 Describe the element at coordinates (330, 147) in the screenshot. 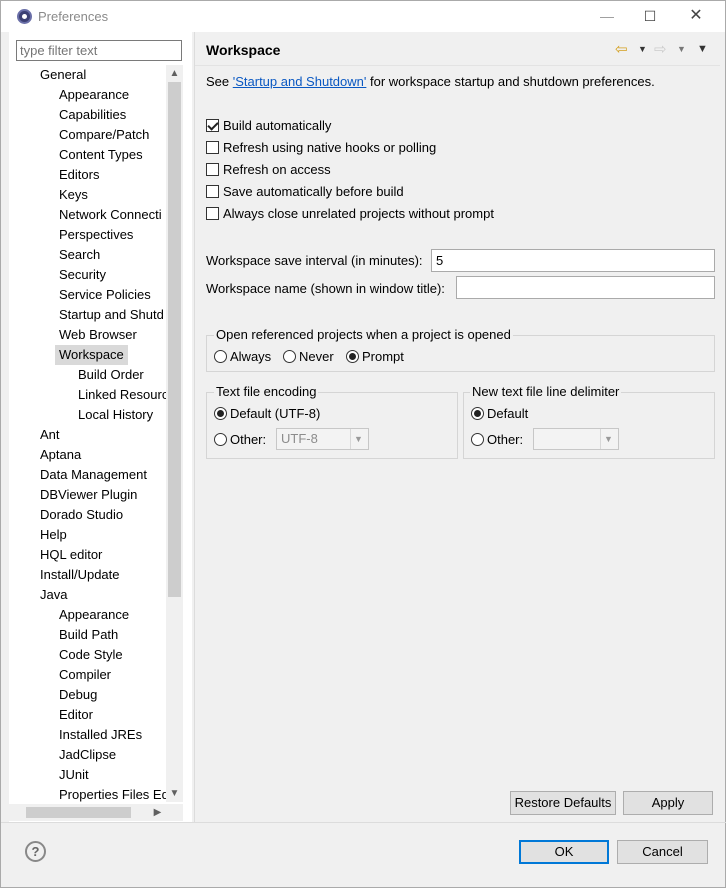

I see `checkbox-label: Refresh using native hooks or polling` at that location.